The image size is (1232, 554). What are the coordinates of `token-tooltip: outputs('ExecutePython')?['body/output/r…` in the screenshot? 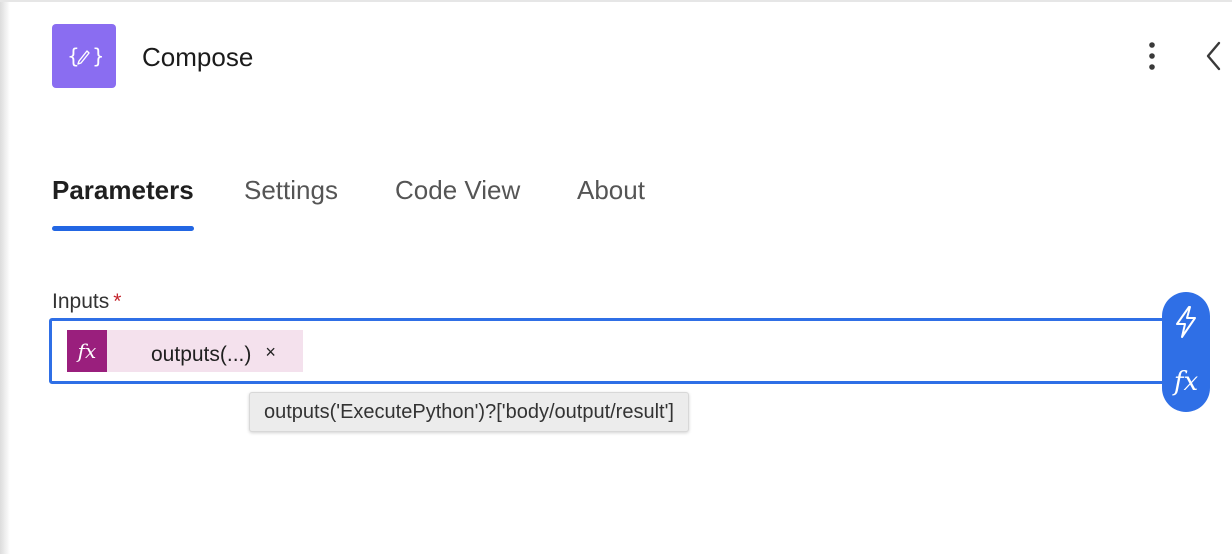 It's located at (469, 412).